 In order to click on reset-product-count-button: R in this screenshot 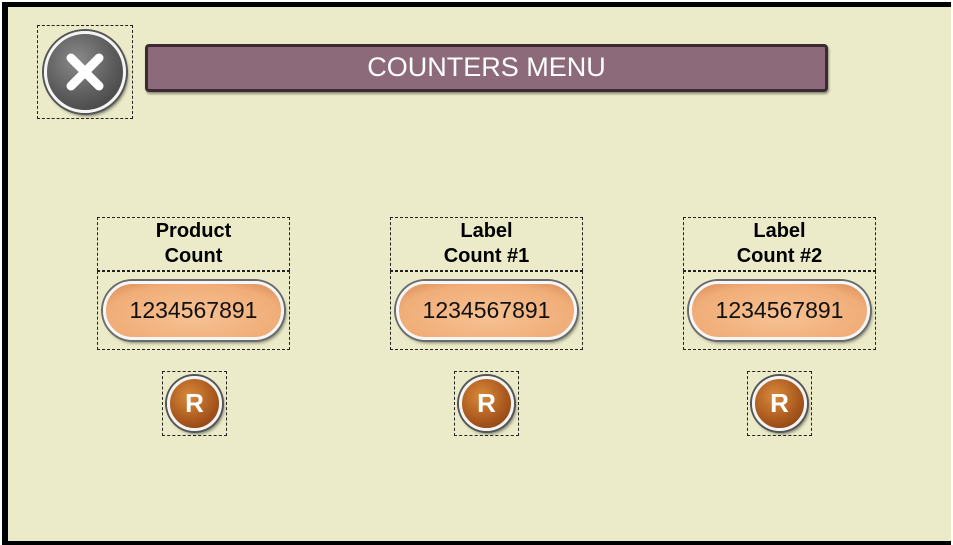, I will do `click(194, 403)`.